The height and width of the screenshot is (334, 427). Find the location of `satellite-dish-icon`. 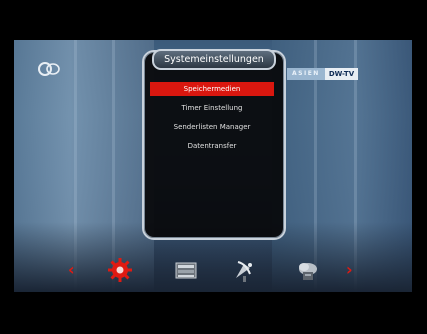

satellite-dish-icon is located at coordinates (244, 270).